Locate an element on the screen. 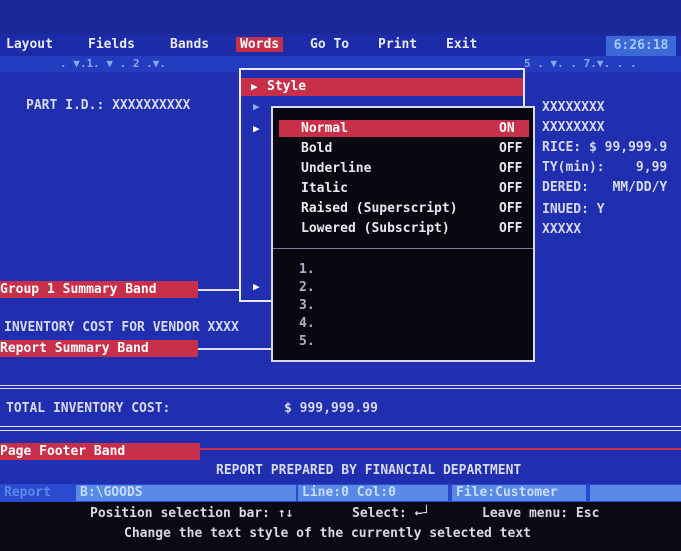  style-option-underline: Underline OFF is located at coordinates (404, 168).